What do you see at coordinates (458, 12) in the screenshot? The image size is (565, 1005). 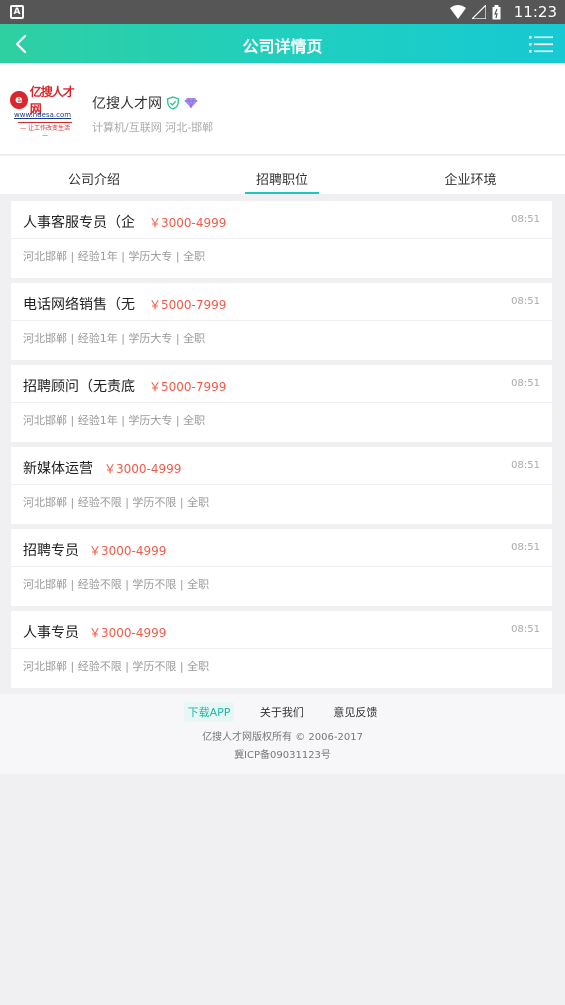 I see `wifi-icon` at bounding box center [458, 12].